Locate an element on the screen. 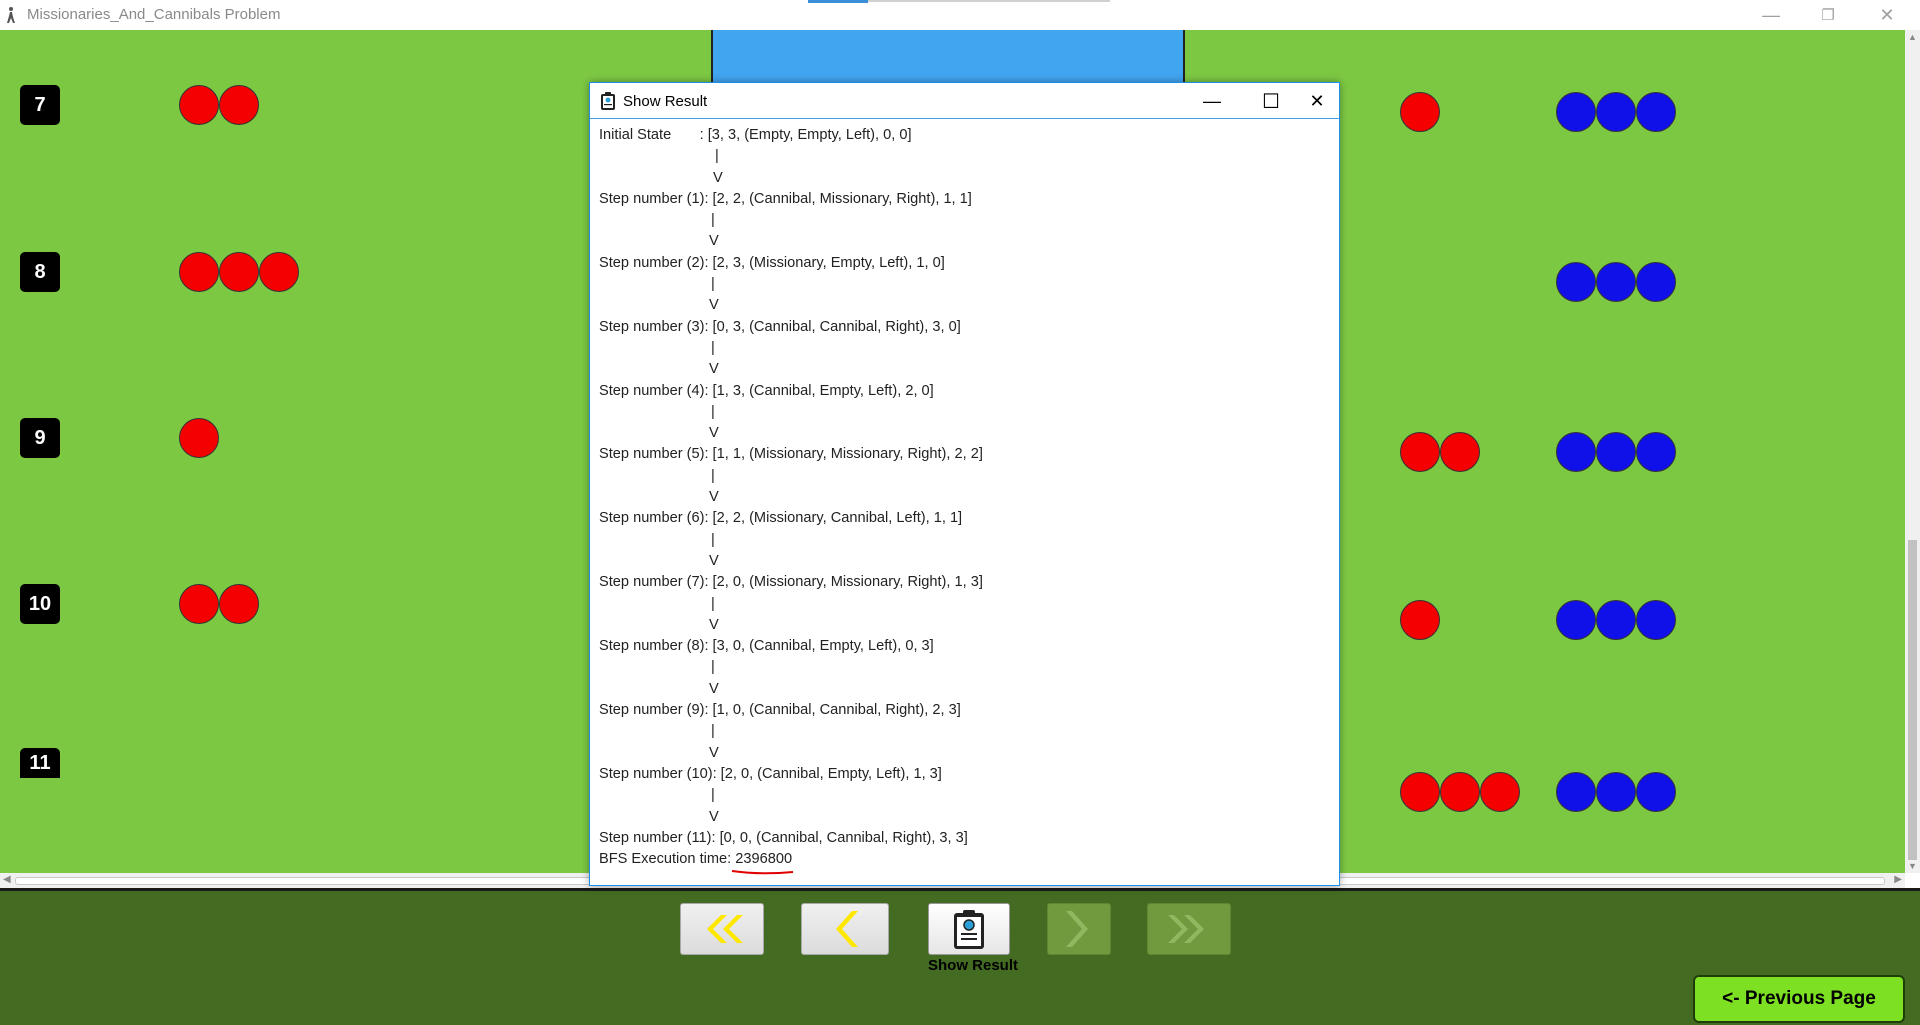  chevron-right-icon is located at coordinates (1077, 929).